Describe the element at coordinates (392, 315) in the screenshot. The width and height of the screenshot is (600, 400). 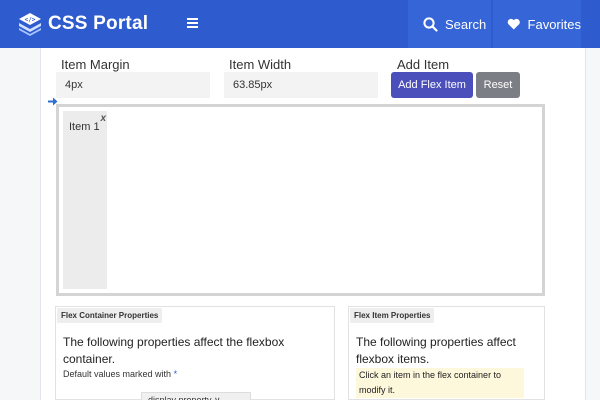
I see `card-title: Flex Item Properties` at that location.